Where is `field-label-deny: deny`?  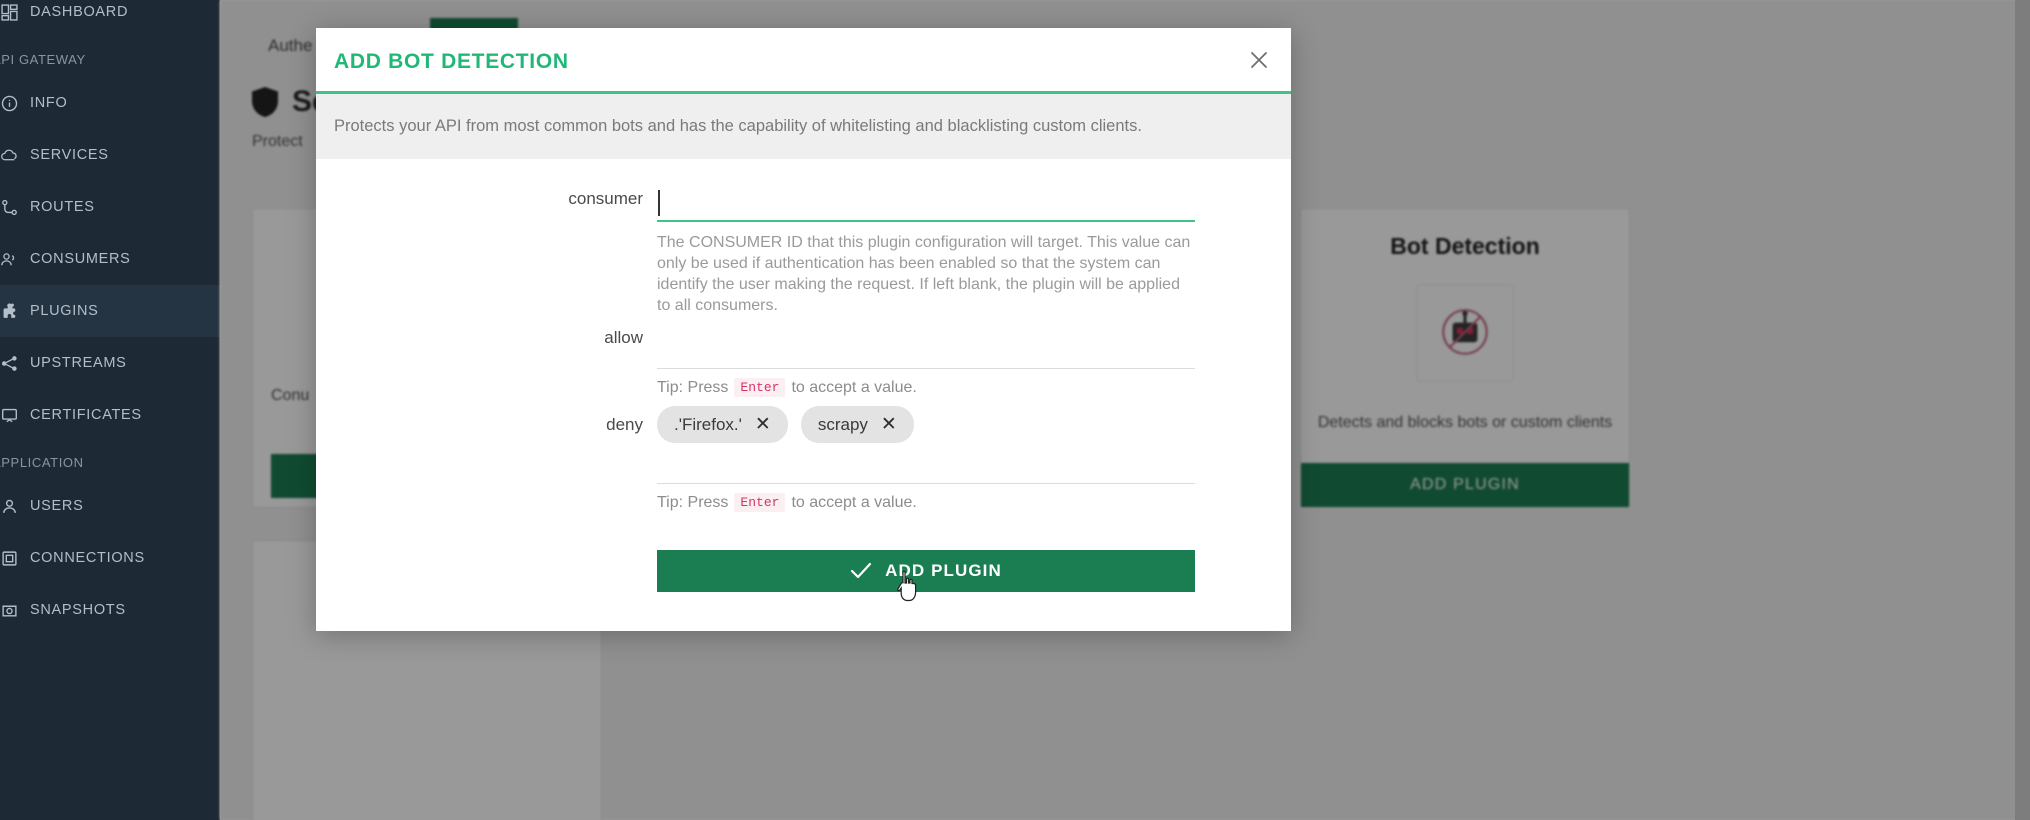
field-label-deny: deny is located at coordinates (624, 424).